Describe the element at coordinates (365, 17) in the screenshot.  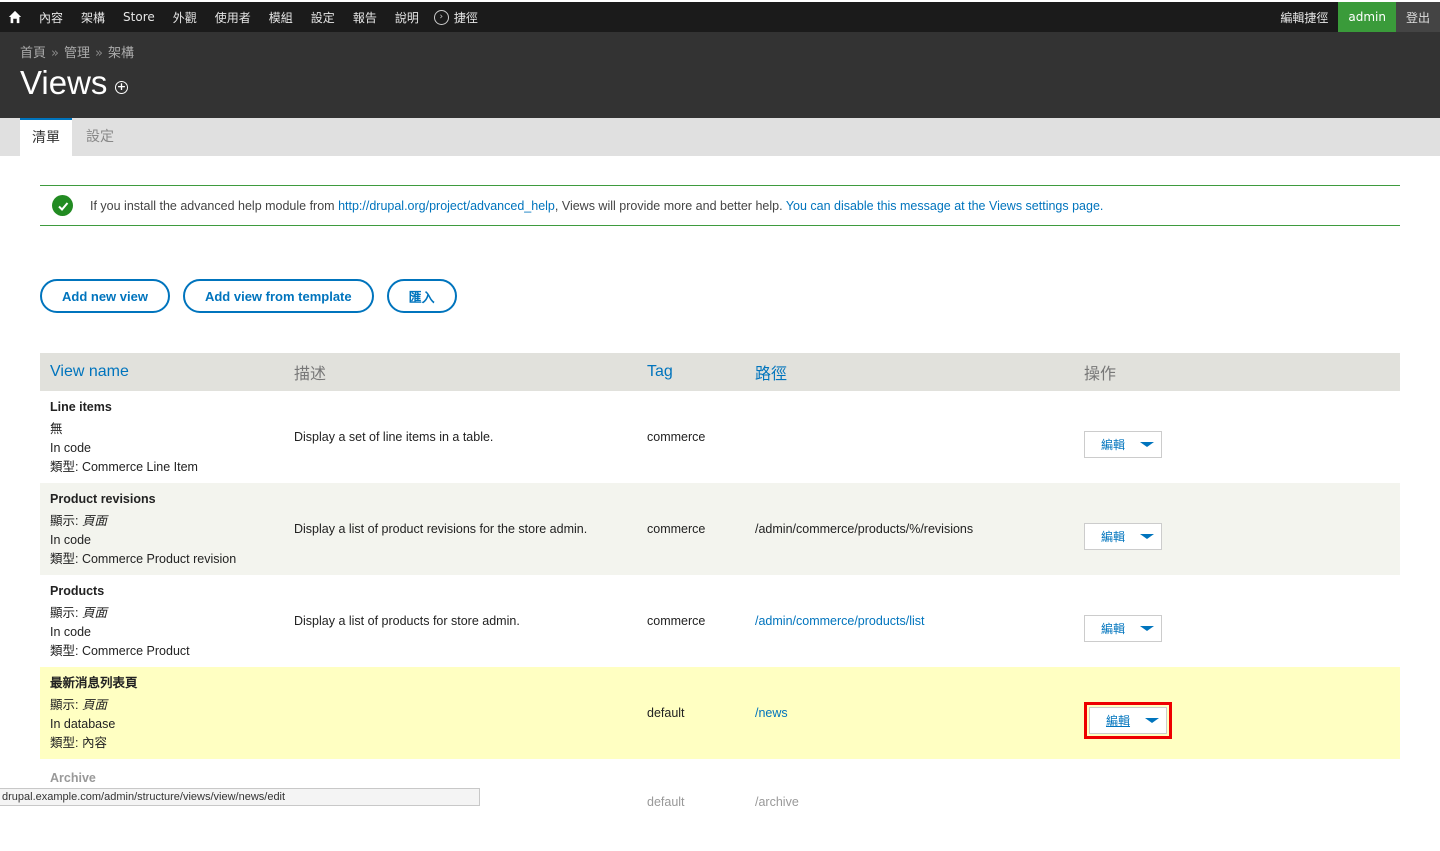
I see `toolbar-menu-reports: 報告` at that location.